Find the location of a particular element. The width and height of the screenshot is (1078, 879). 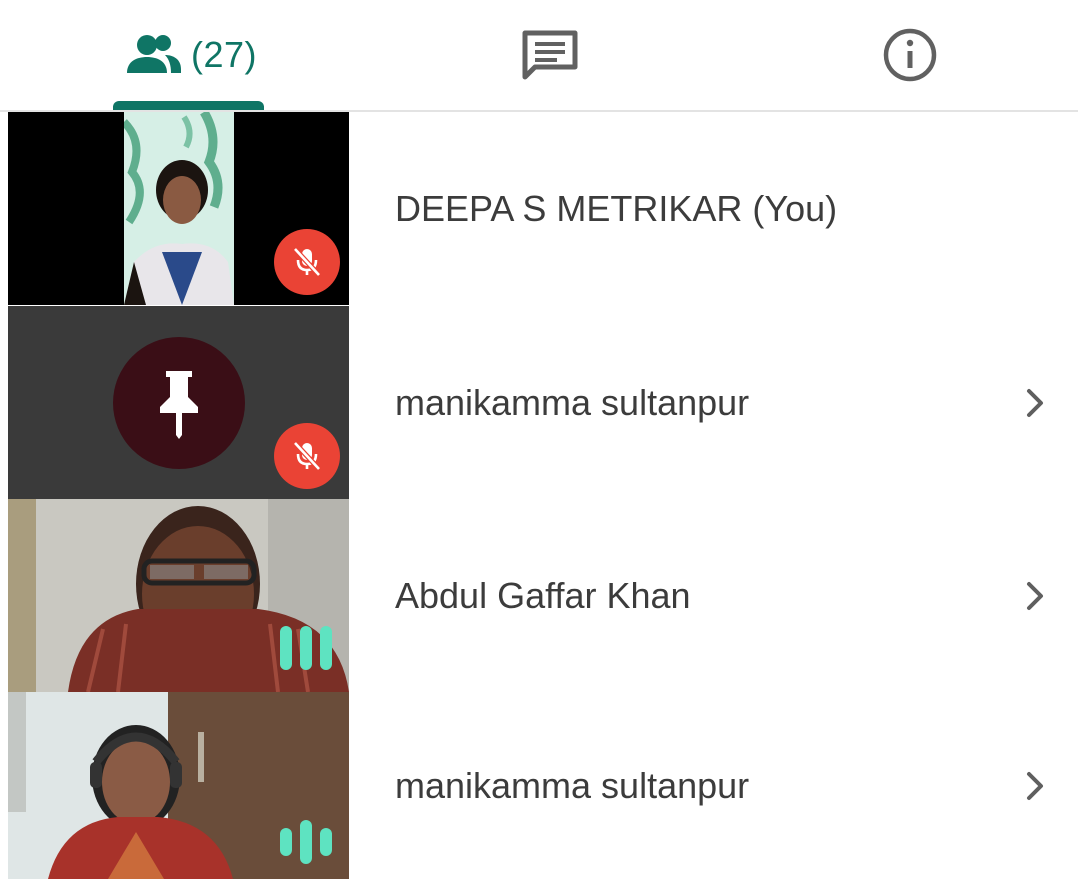

active-tab-indicator is located at coordinates (188, 105).